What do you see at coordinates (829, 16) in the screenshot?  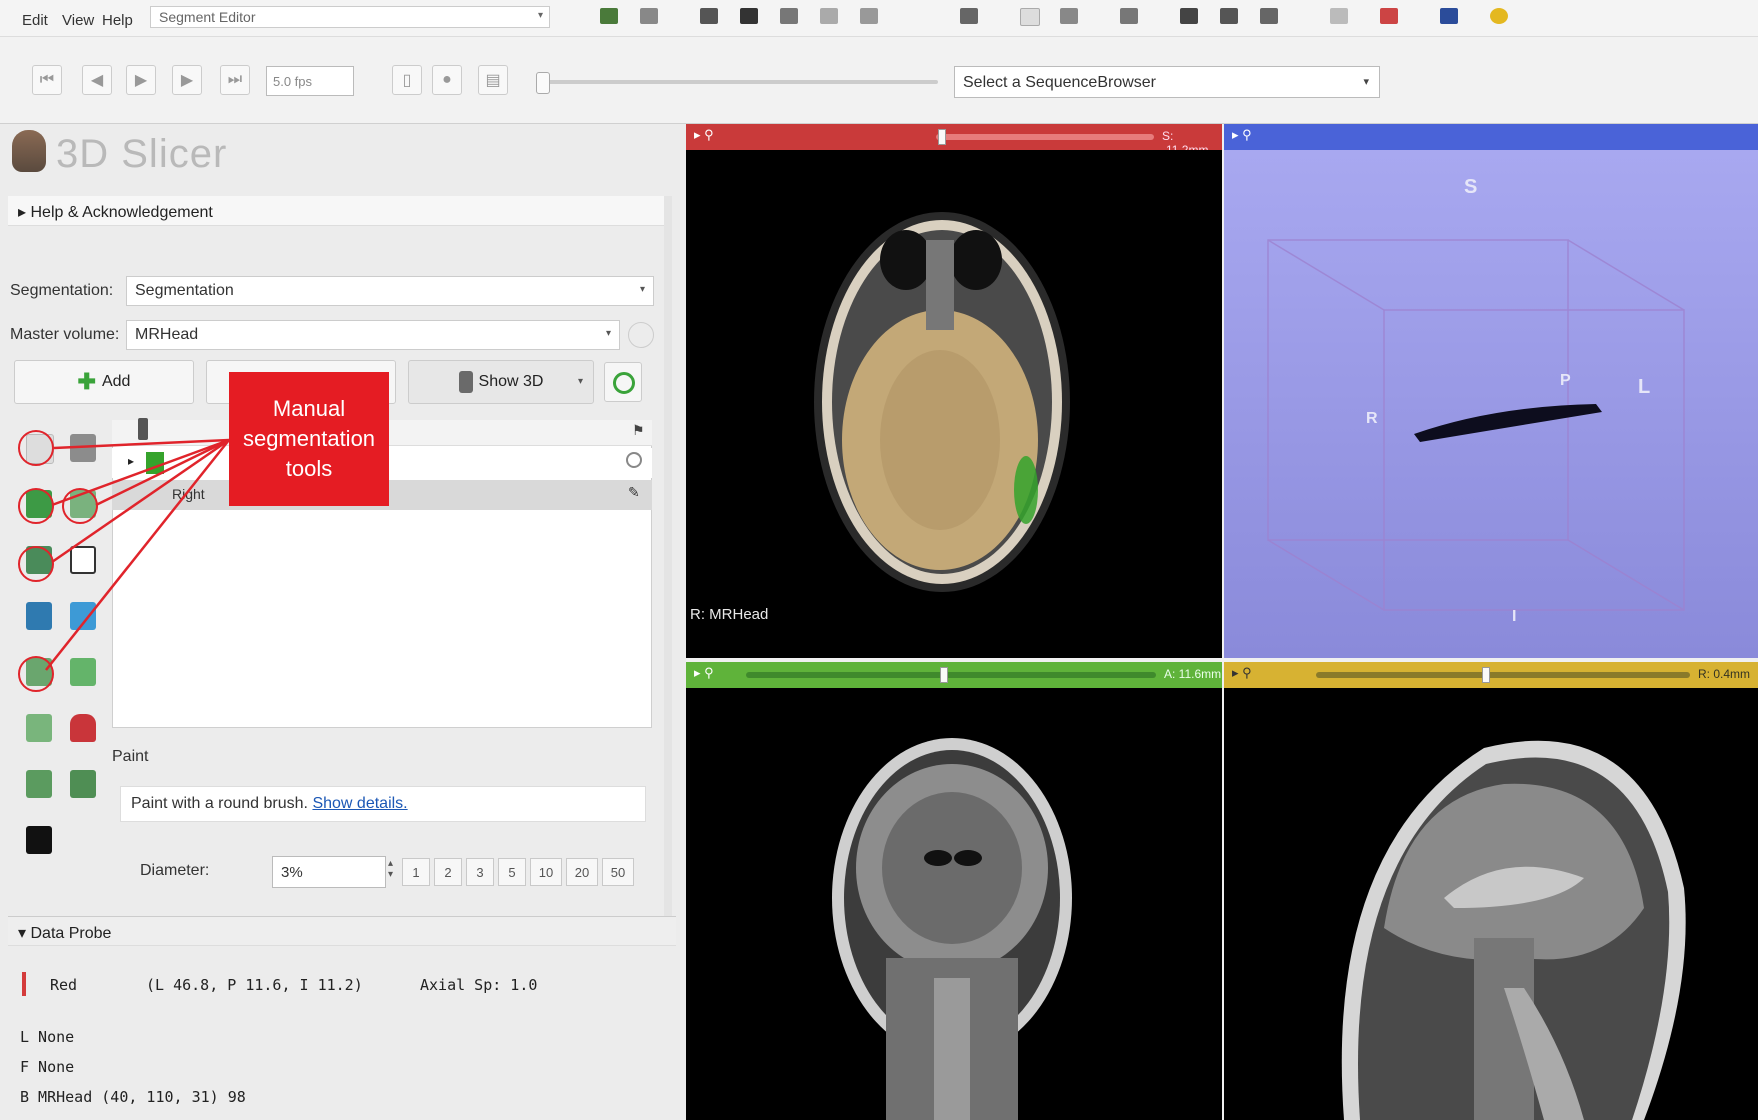 I see `window-level-icon` at bounding box center [829, 16].